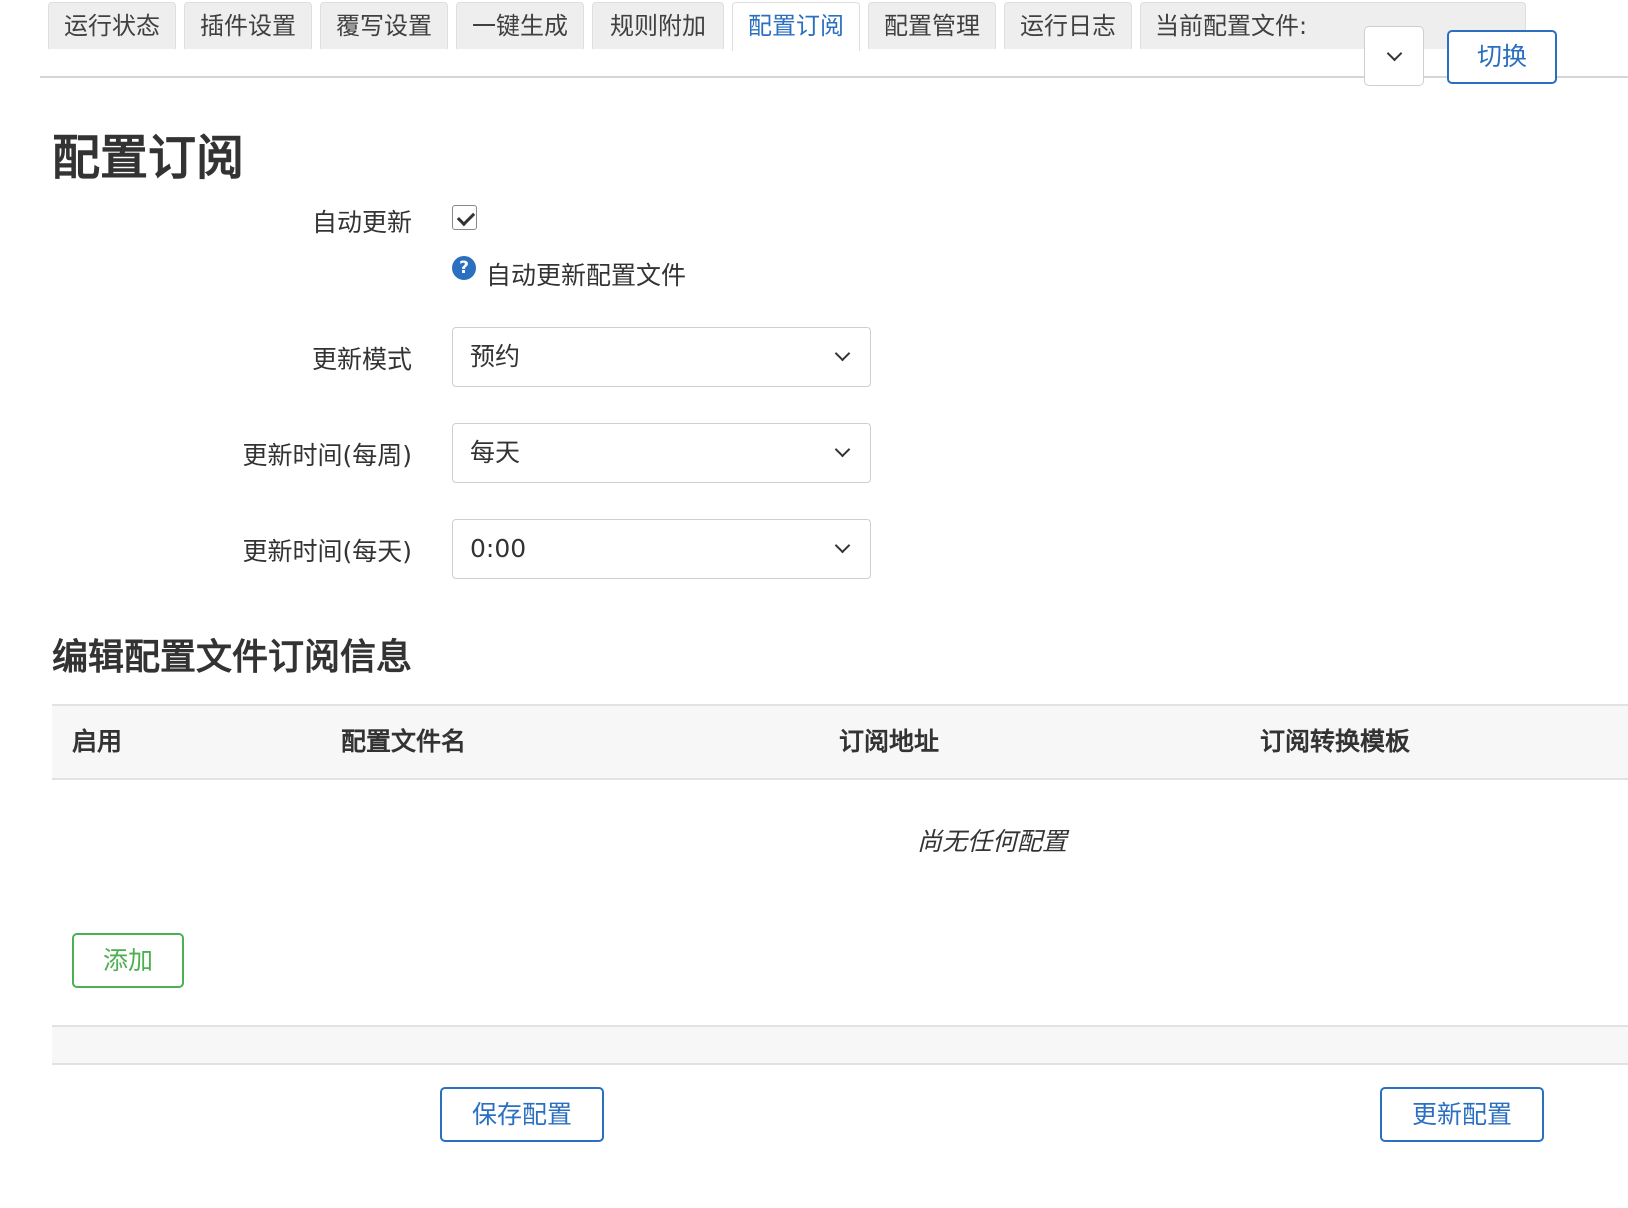 This screenshot has height=1208, width=1628. I want to click on update-day-select: 0:00, so click(661, 549).